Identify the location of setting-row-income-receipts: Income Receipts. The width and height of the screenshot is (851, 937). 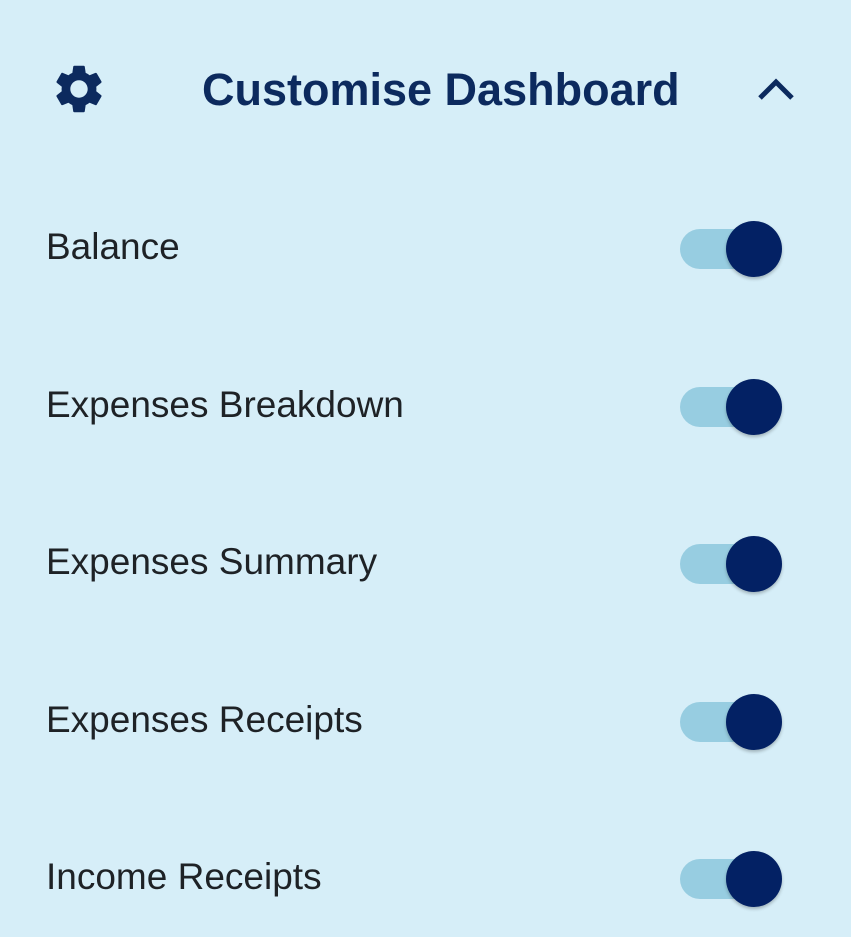
(425, 877).